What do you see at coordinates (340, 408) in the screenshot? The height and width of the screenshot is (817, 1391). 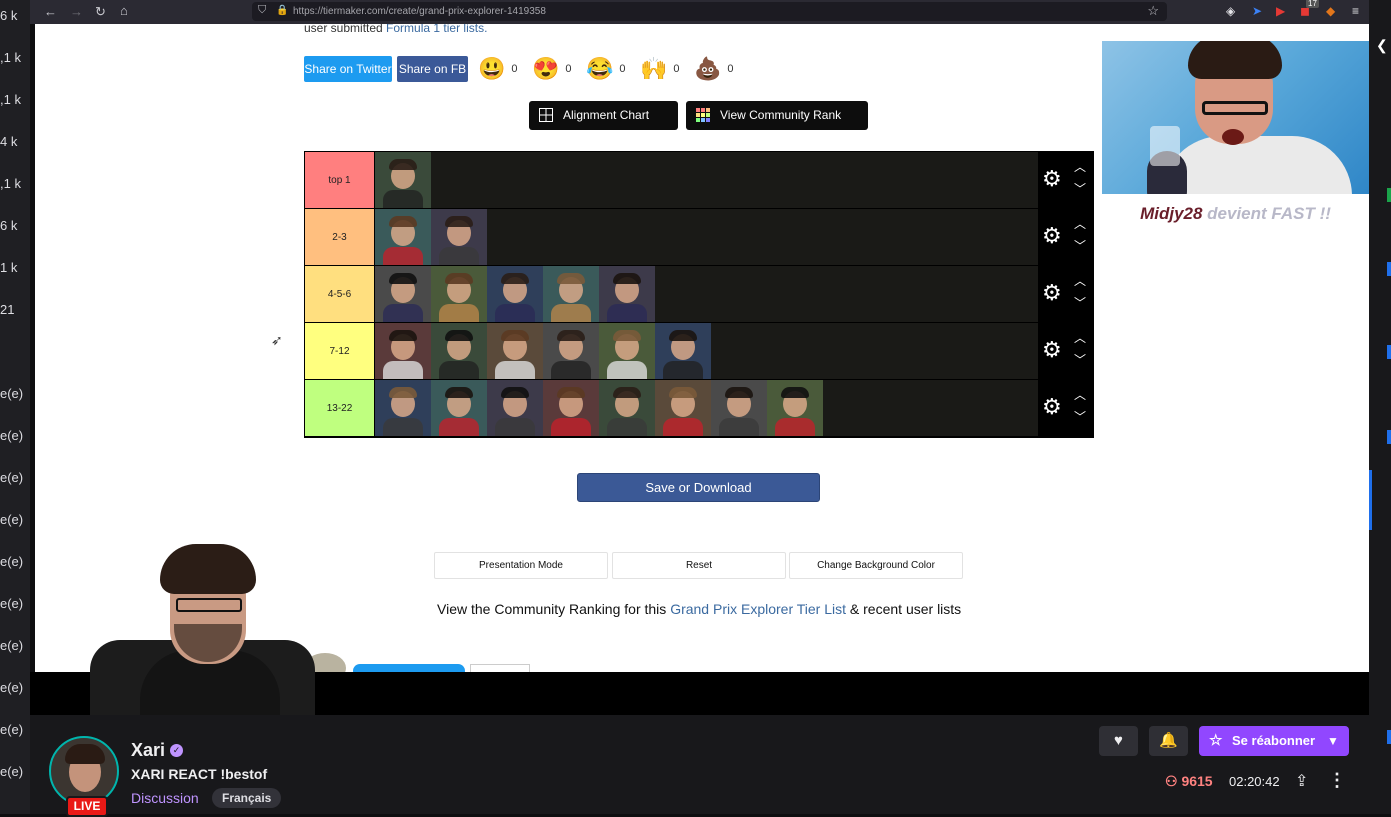 I see `tier-label: 13-22` at bounding box center [340, 408].